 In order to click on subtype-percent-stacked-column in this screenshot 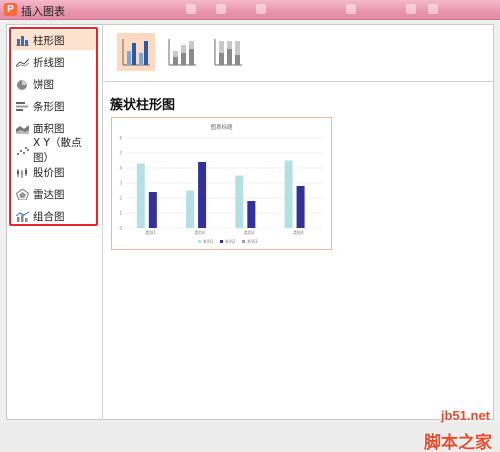, I will do `click(228, 52)`.